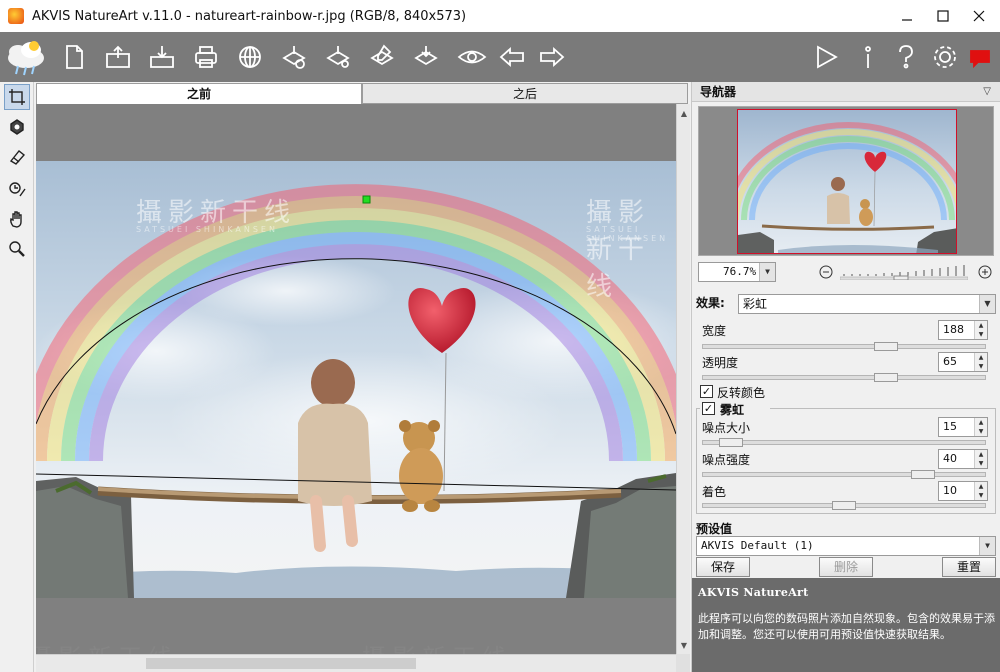  I want to click on info-button, so click(868, 57).